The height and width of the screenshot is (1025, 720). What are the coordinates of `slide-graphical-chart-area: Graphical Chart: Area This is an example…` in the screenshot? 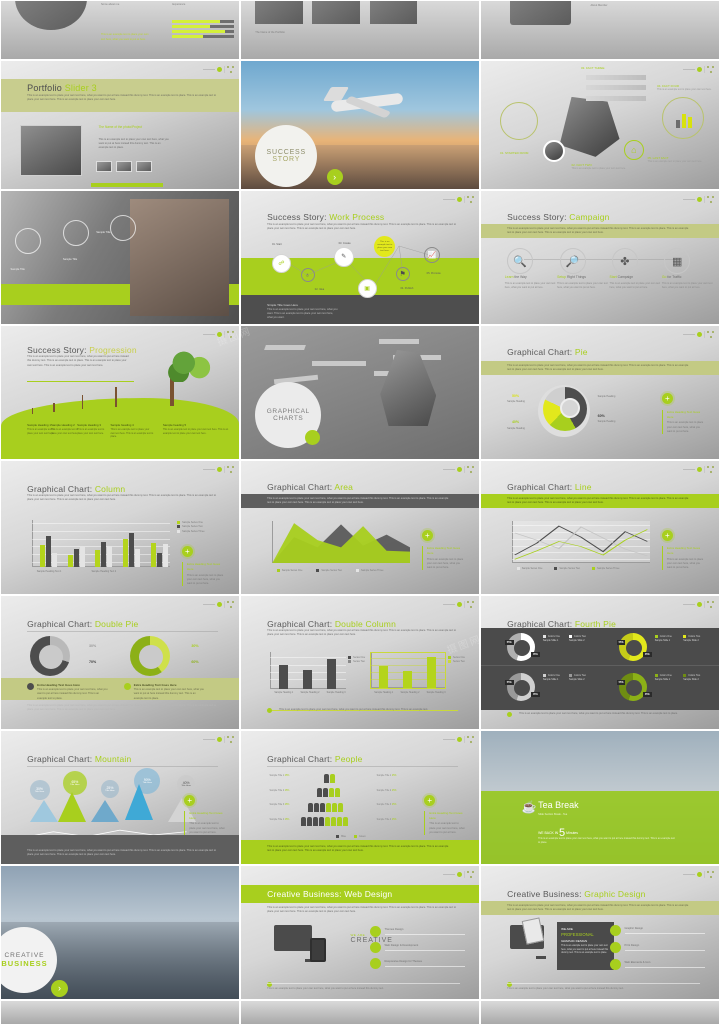 It's located at (360, 527).